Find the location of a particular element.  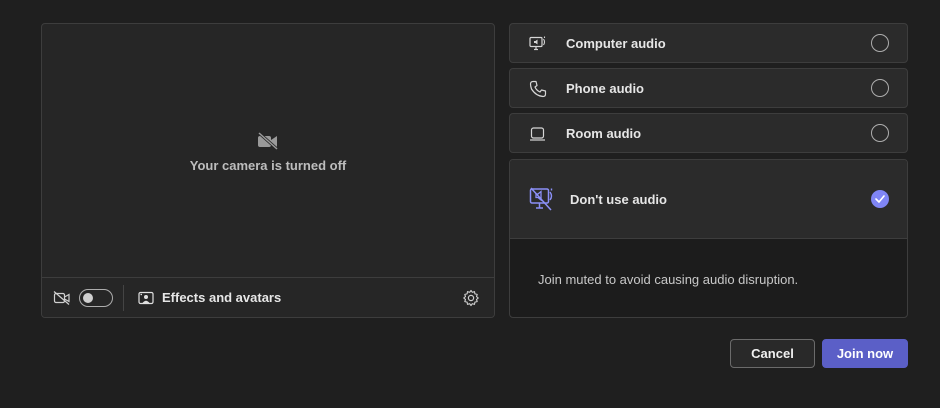

toolbar-divider is located at coordinates (123, 297).